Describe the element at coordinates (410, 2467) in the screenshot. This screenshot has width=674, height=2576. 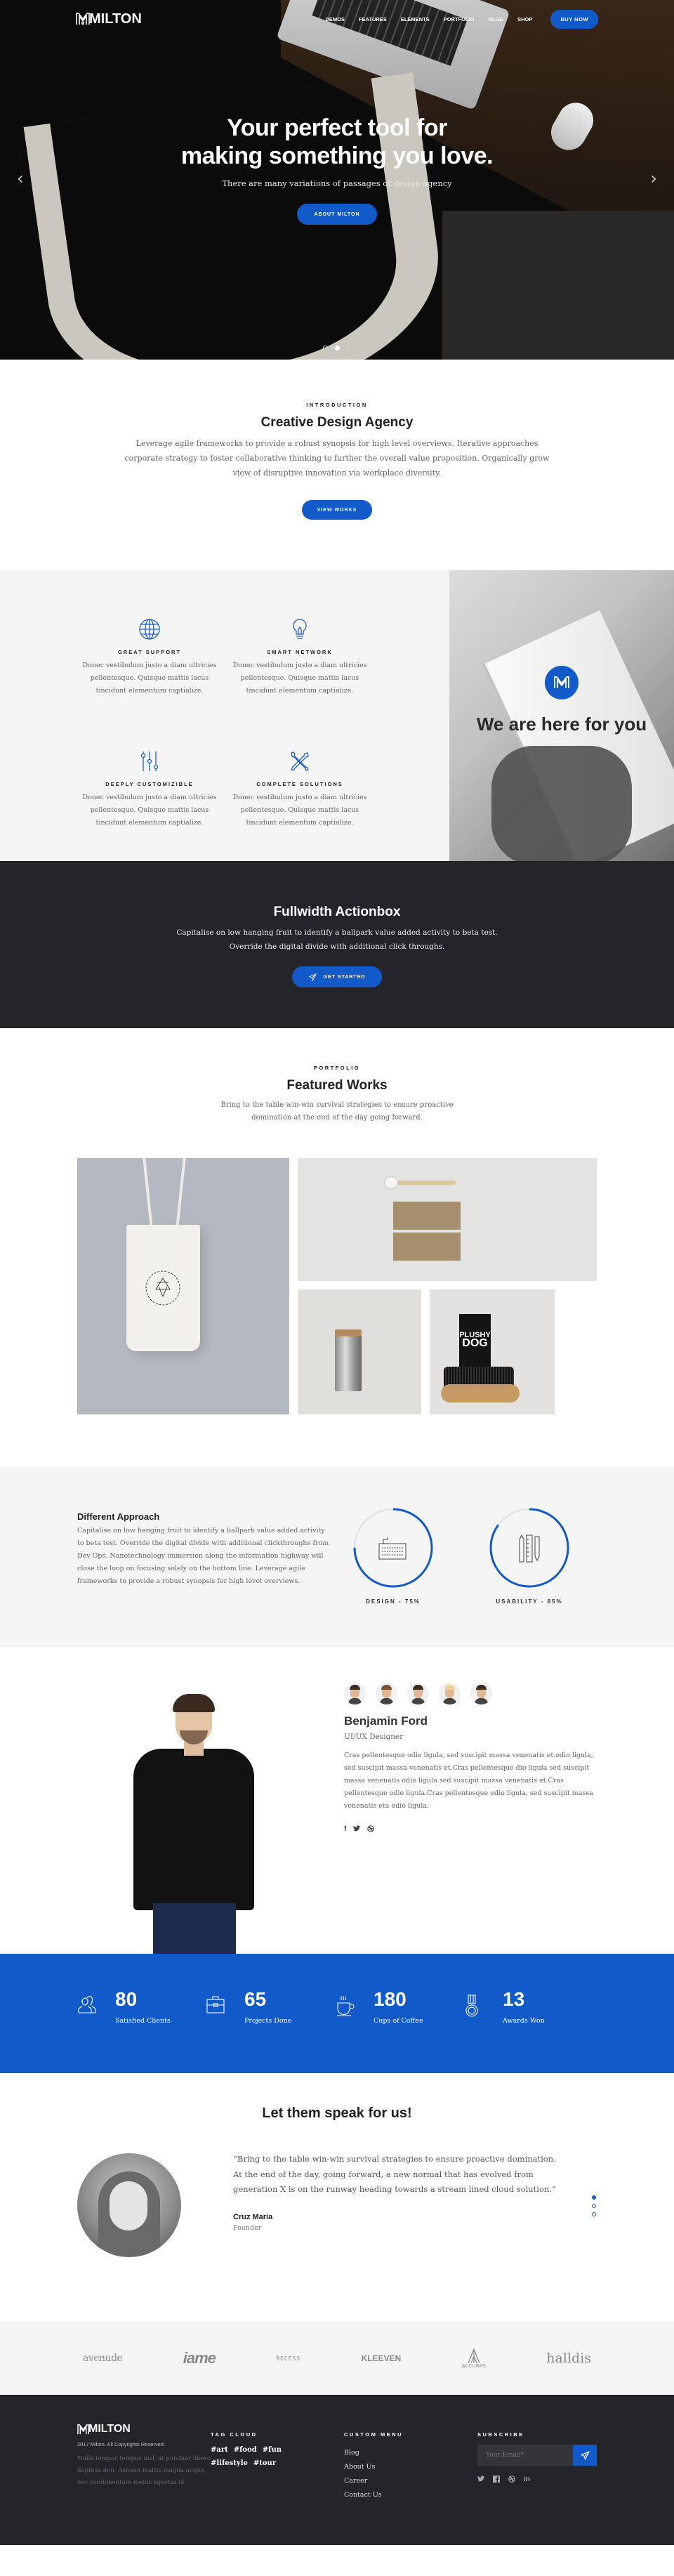
I see `footer-link-about-us: About Us` at that location.